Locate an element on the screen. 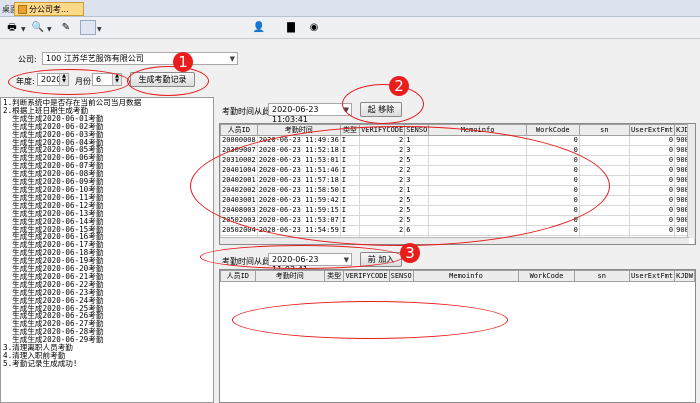 This screenshot has width=700, height=403. top-time-value: 2020-06-23 11:03:41 is located at coordinates (295, 114).